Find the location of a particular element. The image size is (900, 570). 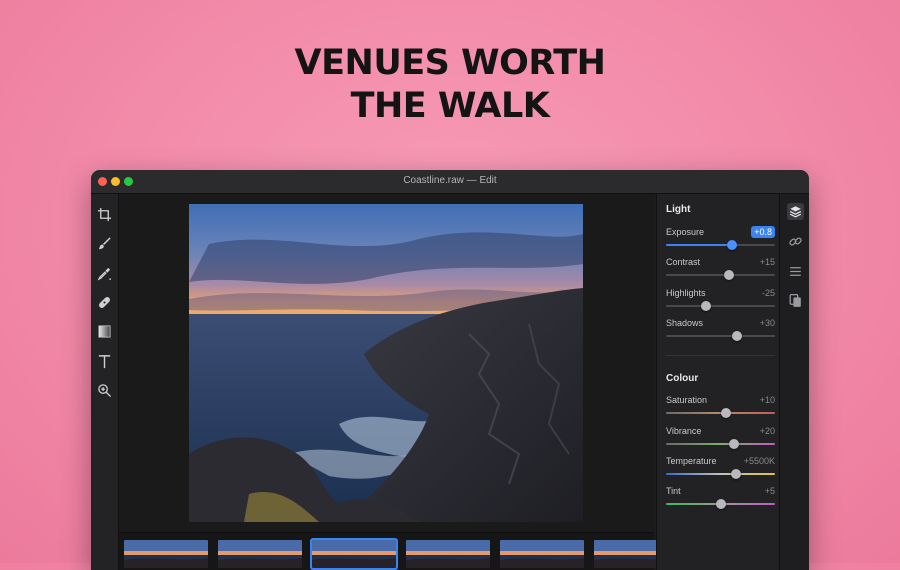

slider-contrast: Contrast +15 is located at coordinates (720, 269).